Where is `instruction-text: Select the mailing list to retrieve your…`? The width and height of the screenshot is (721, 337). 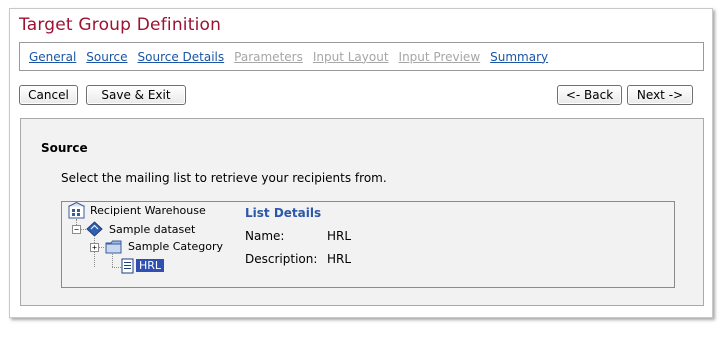
instruction-text: Select the mailing list to retrieve your… is located at coordinates (224, 178).